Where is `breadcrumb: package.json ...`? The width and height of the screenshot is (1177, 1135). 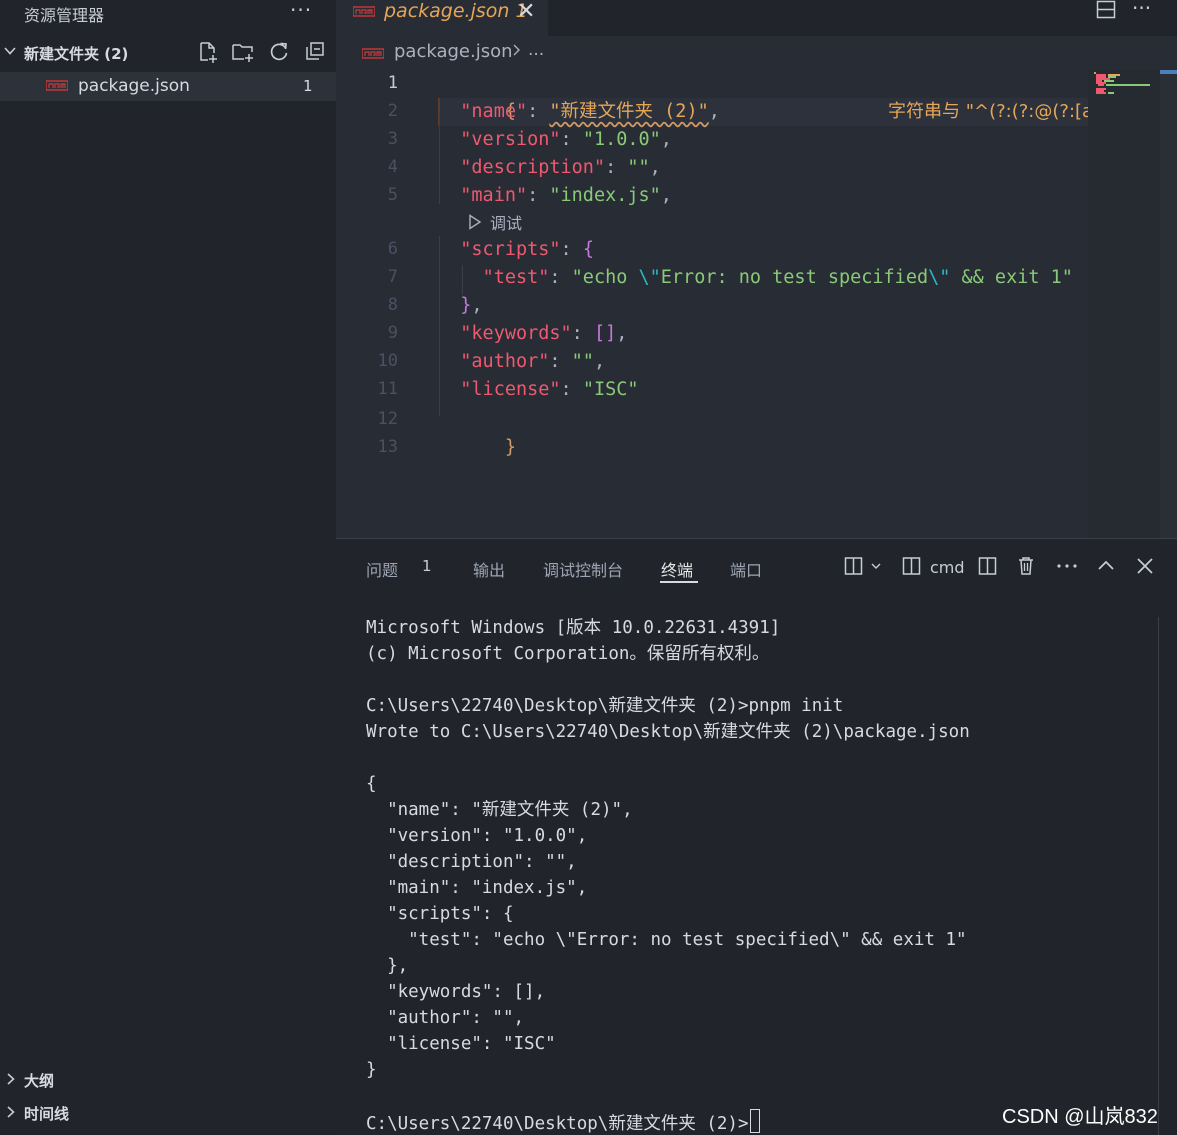 breadcrumb: package.json ... is located at coordinates (756, 53).